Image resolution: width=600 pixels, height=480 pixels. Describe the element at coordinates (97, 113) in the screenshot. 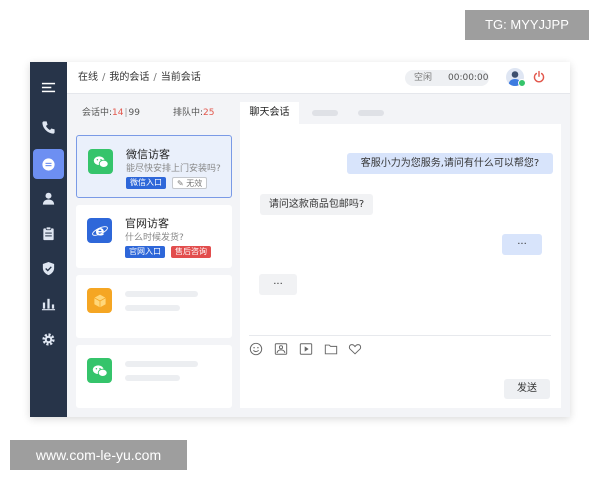

I see `active-label: 会话中:` at that location.